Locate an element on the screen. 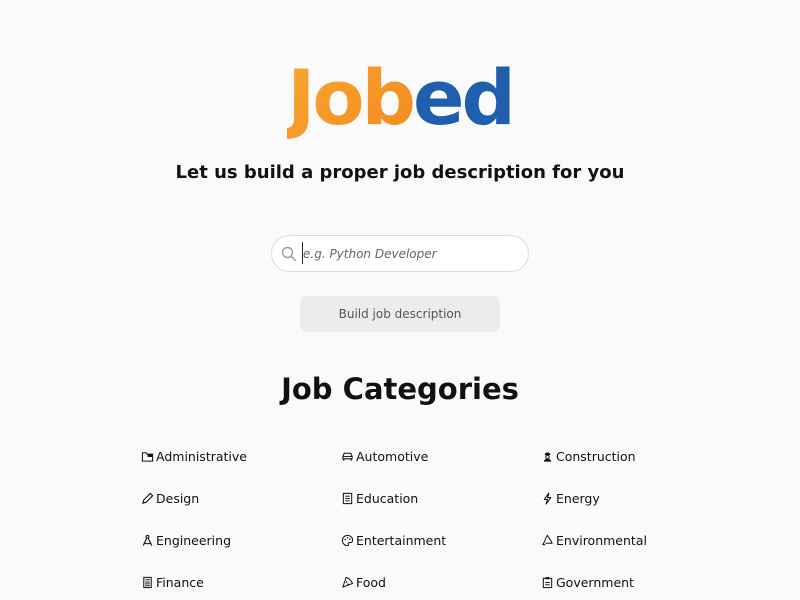  compass-icon is located at coordinates (147, 540).